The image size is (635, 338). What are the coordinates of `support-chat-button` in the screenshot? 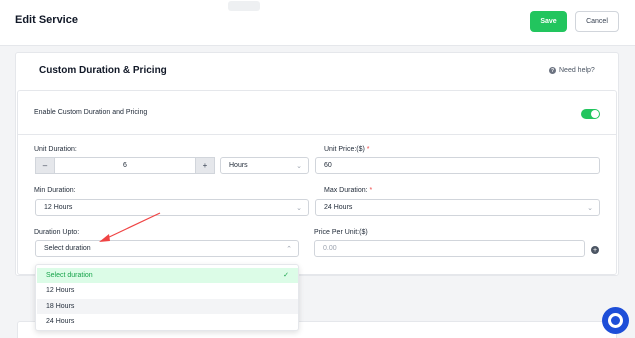 It's located at (615, 320).